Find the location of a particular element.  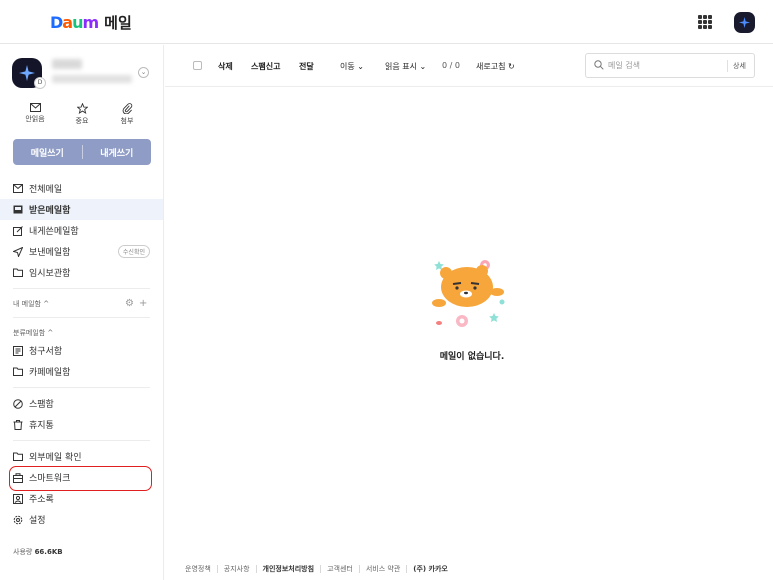

ryan-character-icon is located at coordinates (468, 293).